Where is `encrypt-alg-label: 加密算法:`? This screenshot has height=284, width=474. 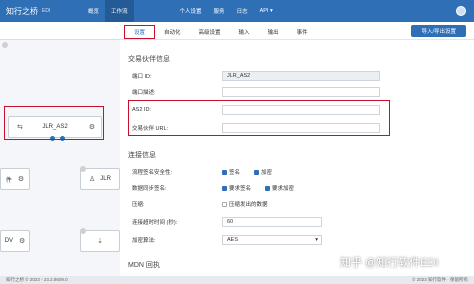 encrypt-alg-label: 加密算法: is located at coordinates (144, 241).